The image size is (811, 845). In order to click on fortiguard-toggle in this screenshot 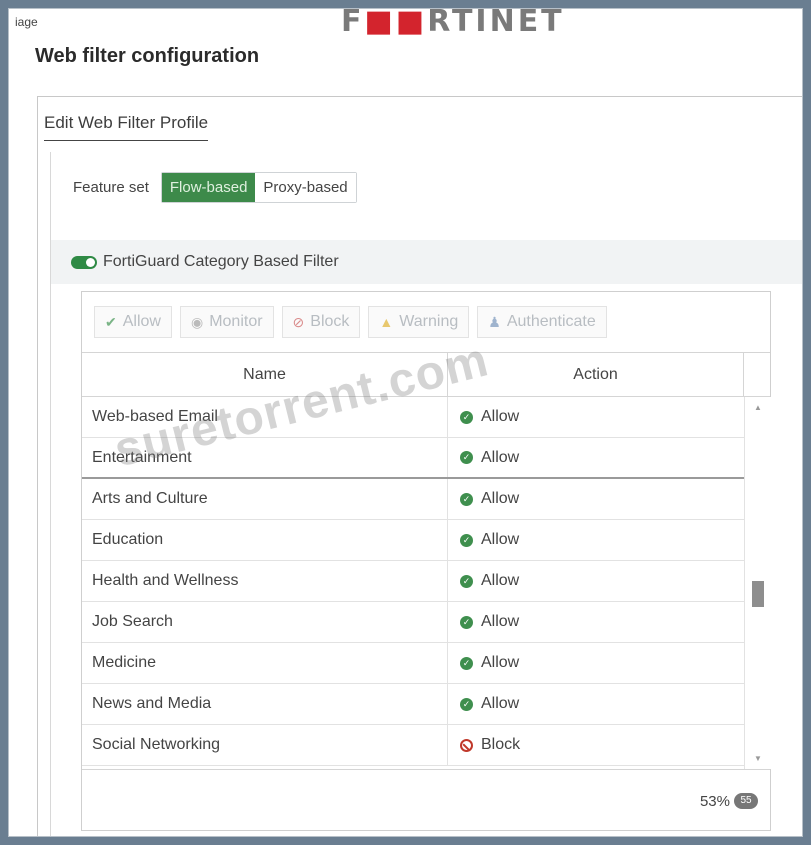, I will do `click(84, 262)`.